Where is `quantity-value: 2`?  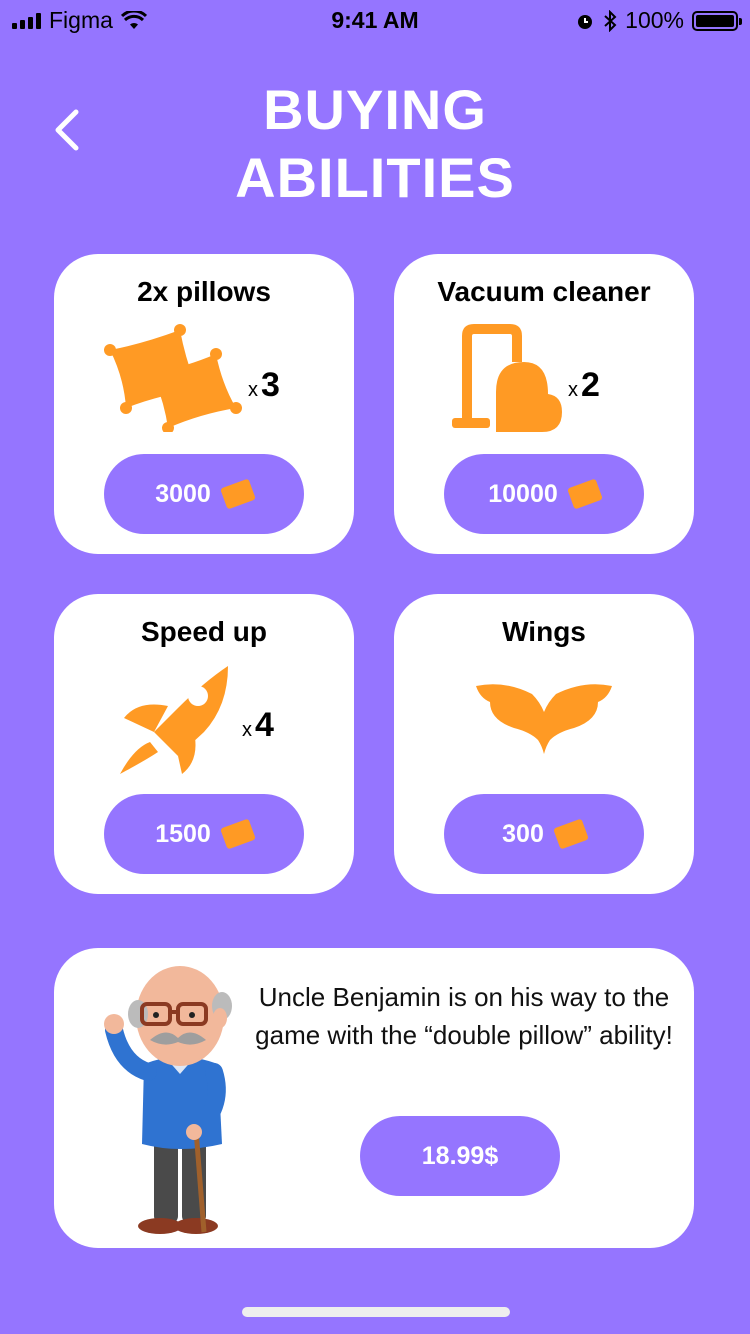
quantity-value: 2 is located at coordinates (590, 385).